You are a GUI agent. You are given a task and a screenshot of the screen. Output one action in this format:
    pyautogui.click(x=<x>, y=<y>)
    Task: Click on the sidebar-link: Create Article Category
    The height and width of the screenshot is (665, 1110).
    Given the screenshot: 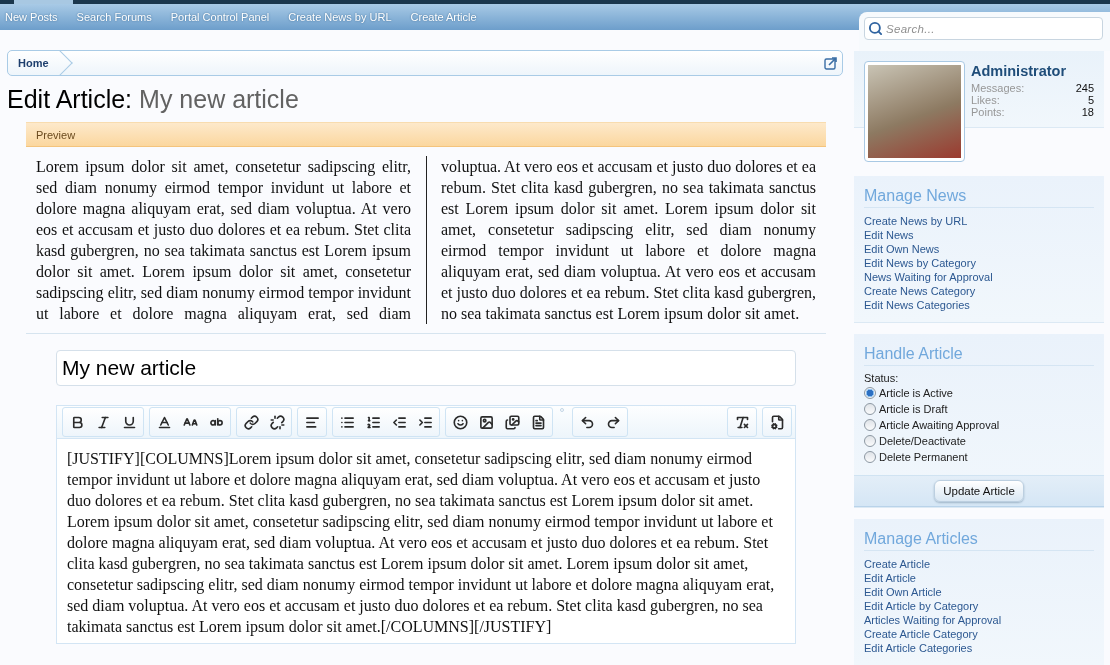 What is the action you would take?
    pyautogui.click(x=921, y=634)
    